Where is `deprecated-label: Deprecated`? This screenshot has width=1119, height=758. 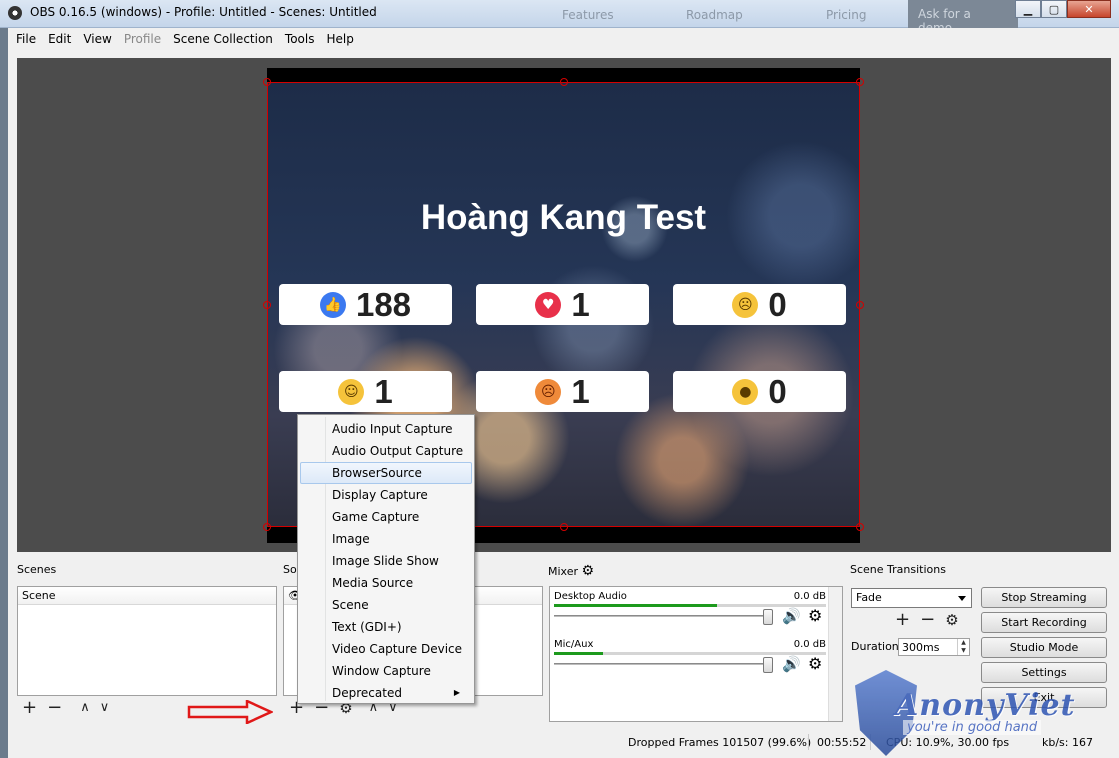 deprecated-label: Deprecated is located at coordinates (367, 693).